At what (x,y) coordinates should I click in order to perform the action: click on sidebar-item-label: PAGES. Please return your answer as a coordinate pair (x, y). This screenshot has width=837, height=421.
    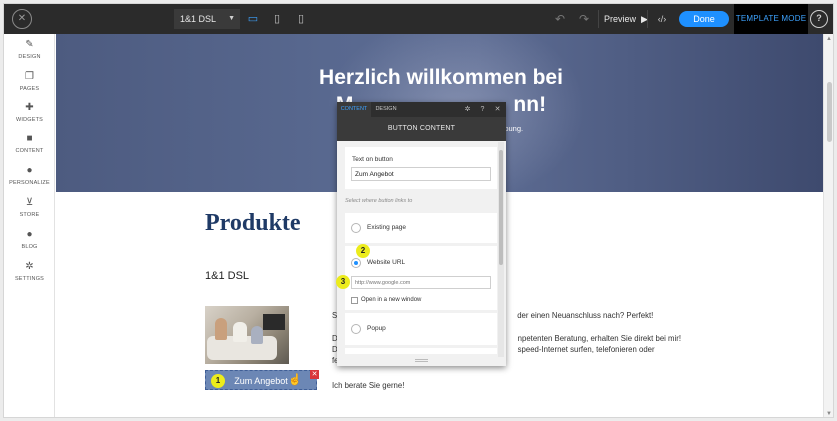
    Looking at the image, I should click on (29, 89).